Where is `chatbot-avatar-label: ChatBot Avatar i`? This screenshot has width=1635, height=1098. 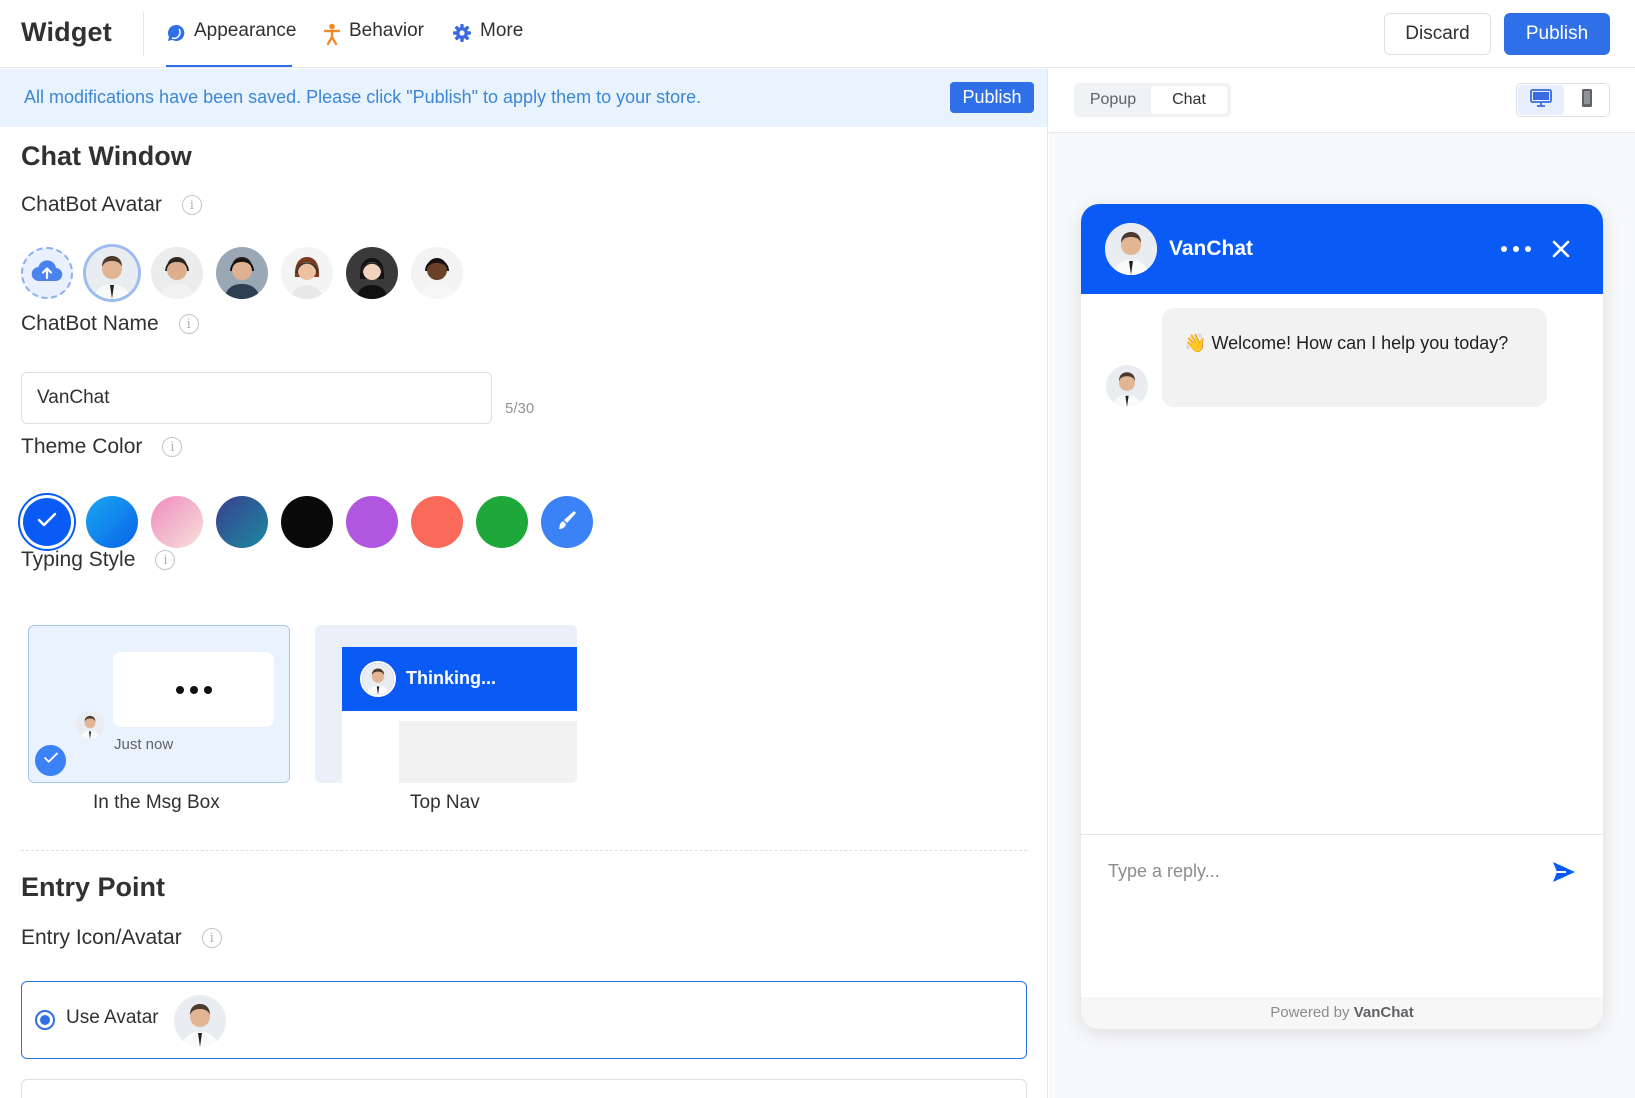 chatbot-avatar-label: ChatBot Avatar i is located at coordinates (111, 205).